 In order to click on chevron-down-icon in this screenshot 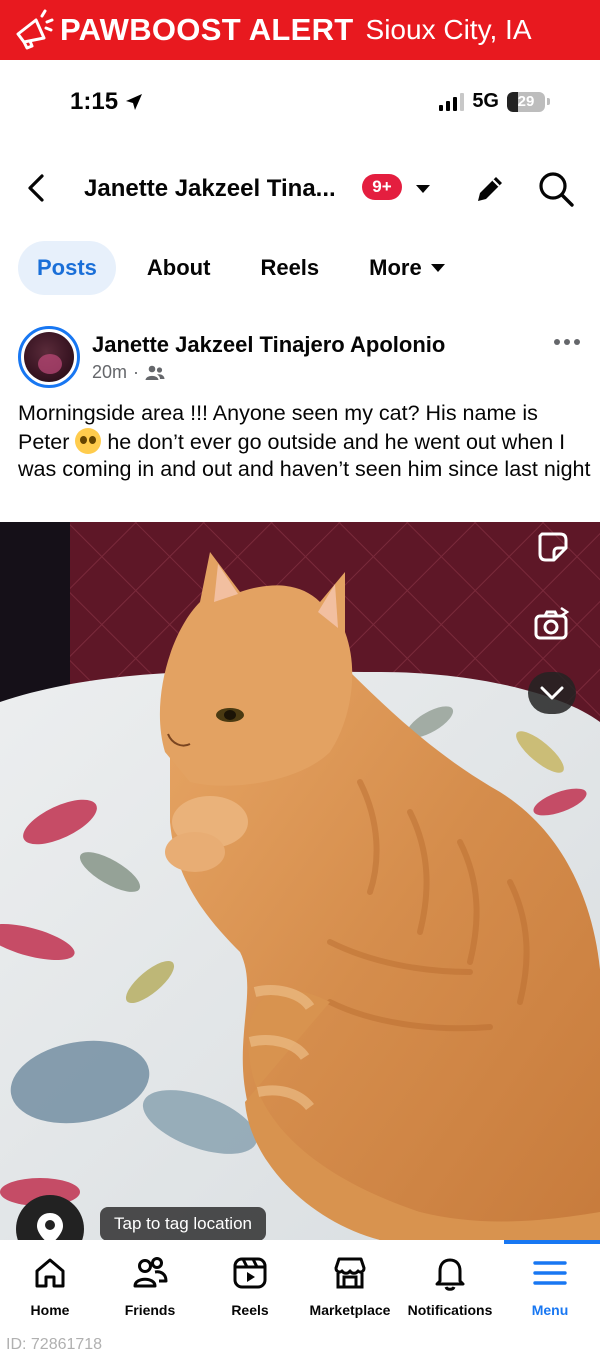, I will do `click(552, 693)`.